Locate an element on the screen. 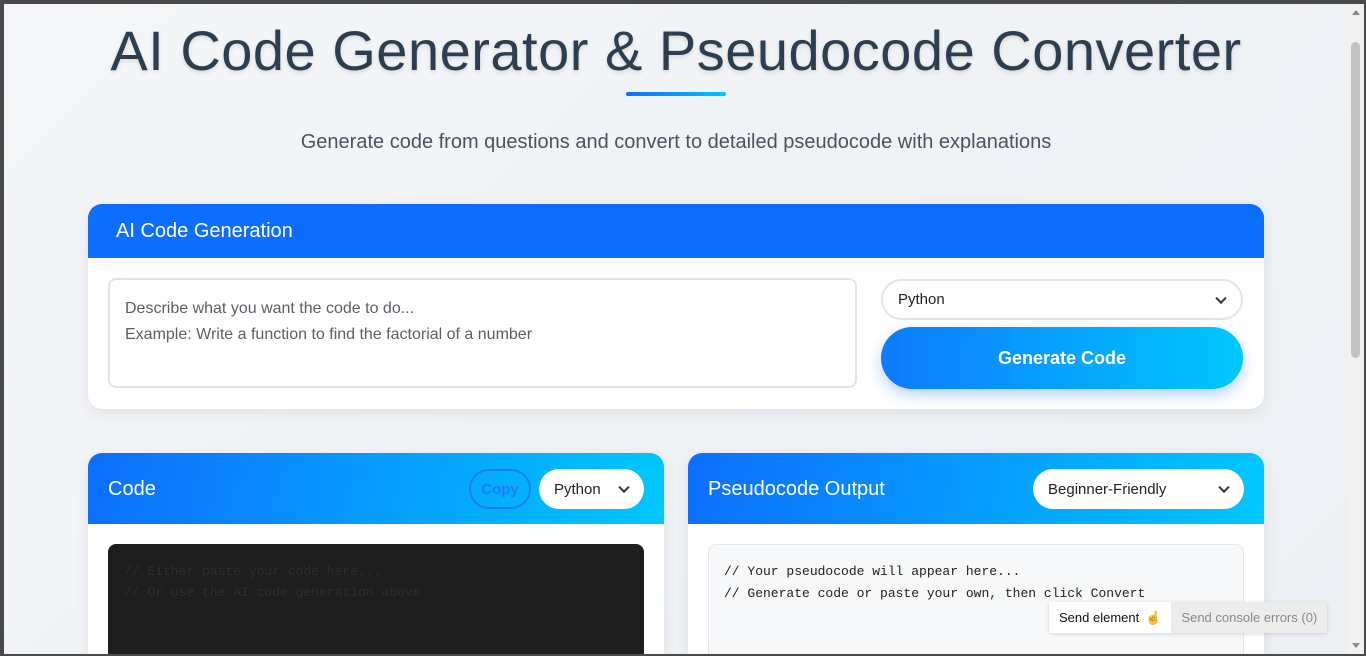 This screenshot has width=1366, height=656. code-language-select: Python is located at coordinates (591, 489).